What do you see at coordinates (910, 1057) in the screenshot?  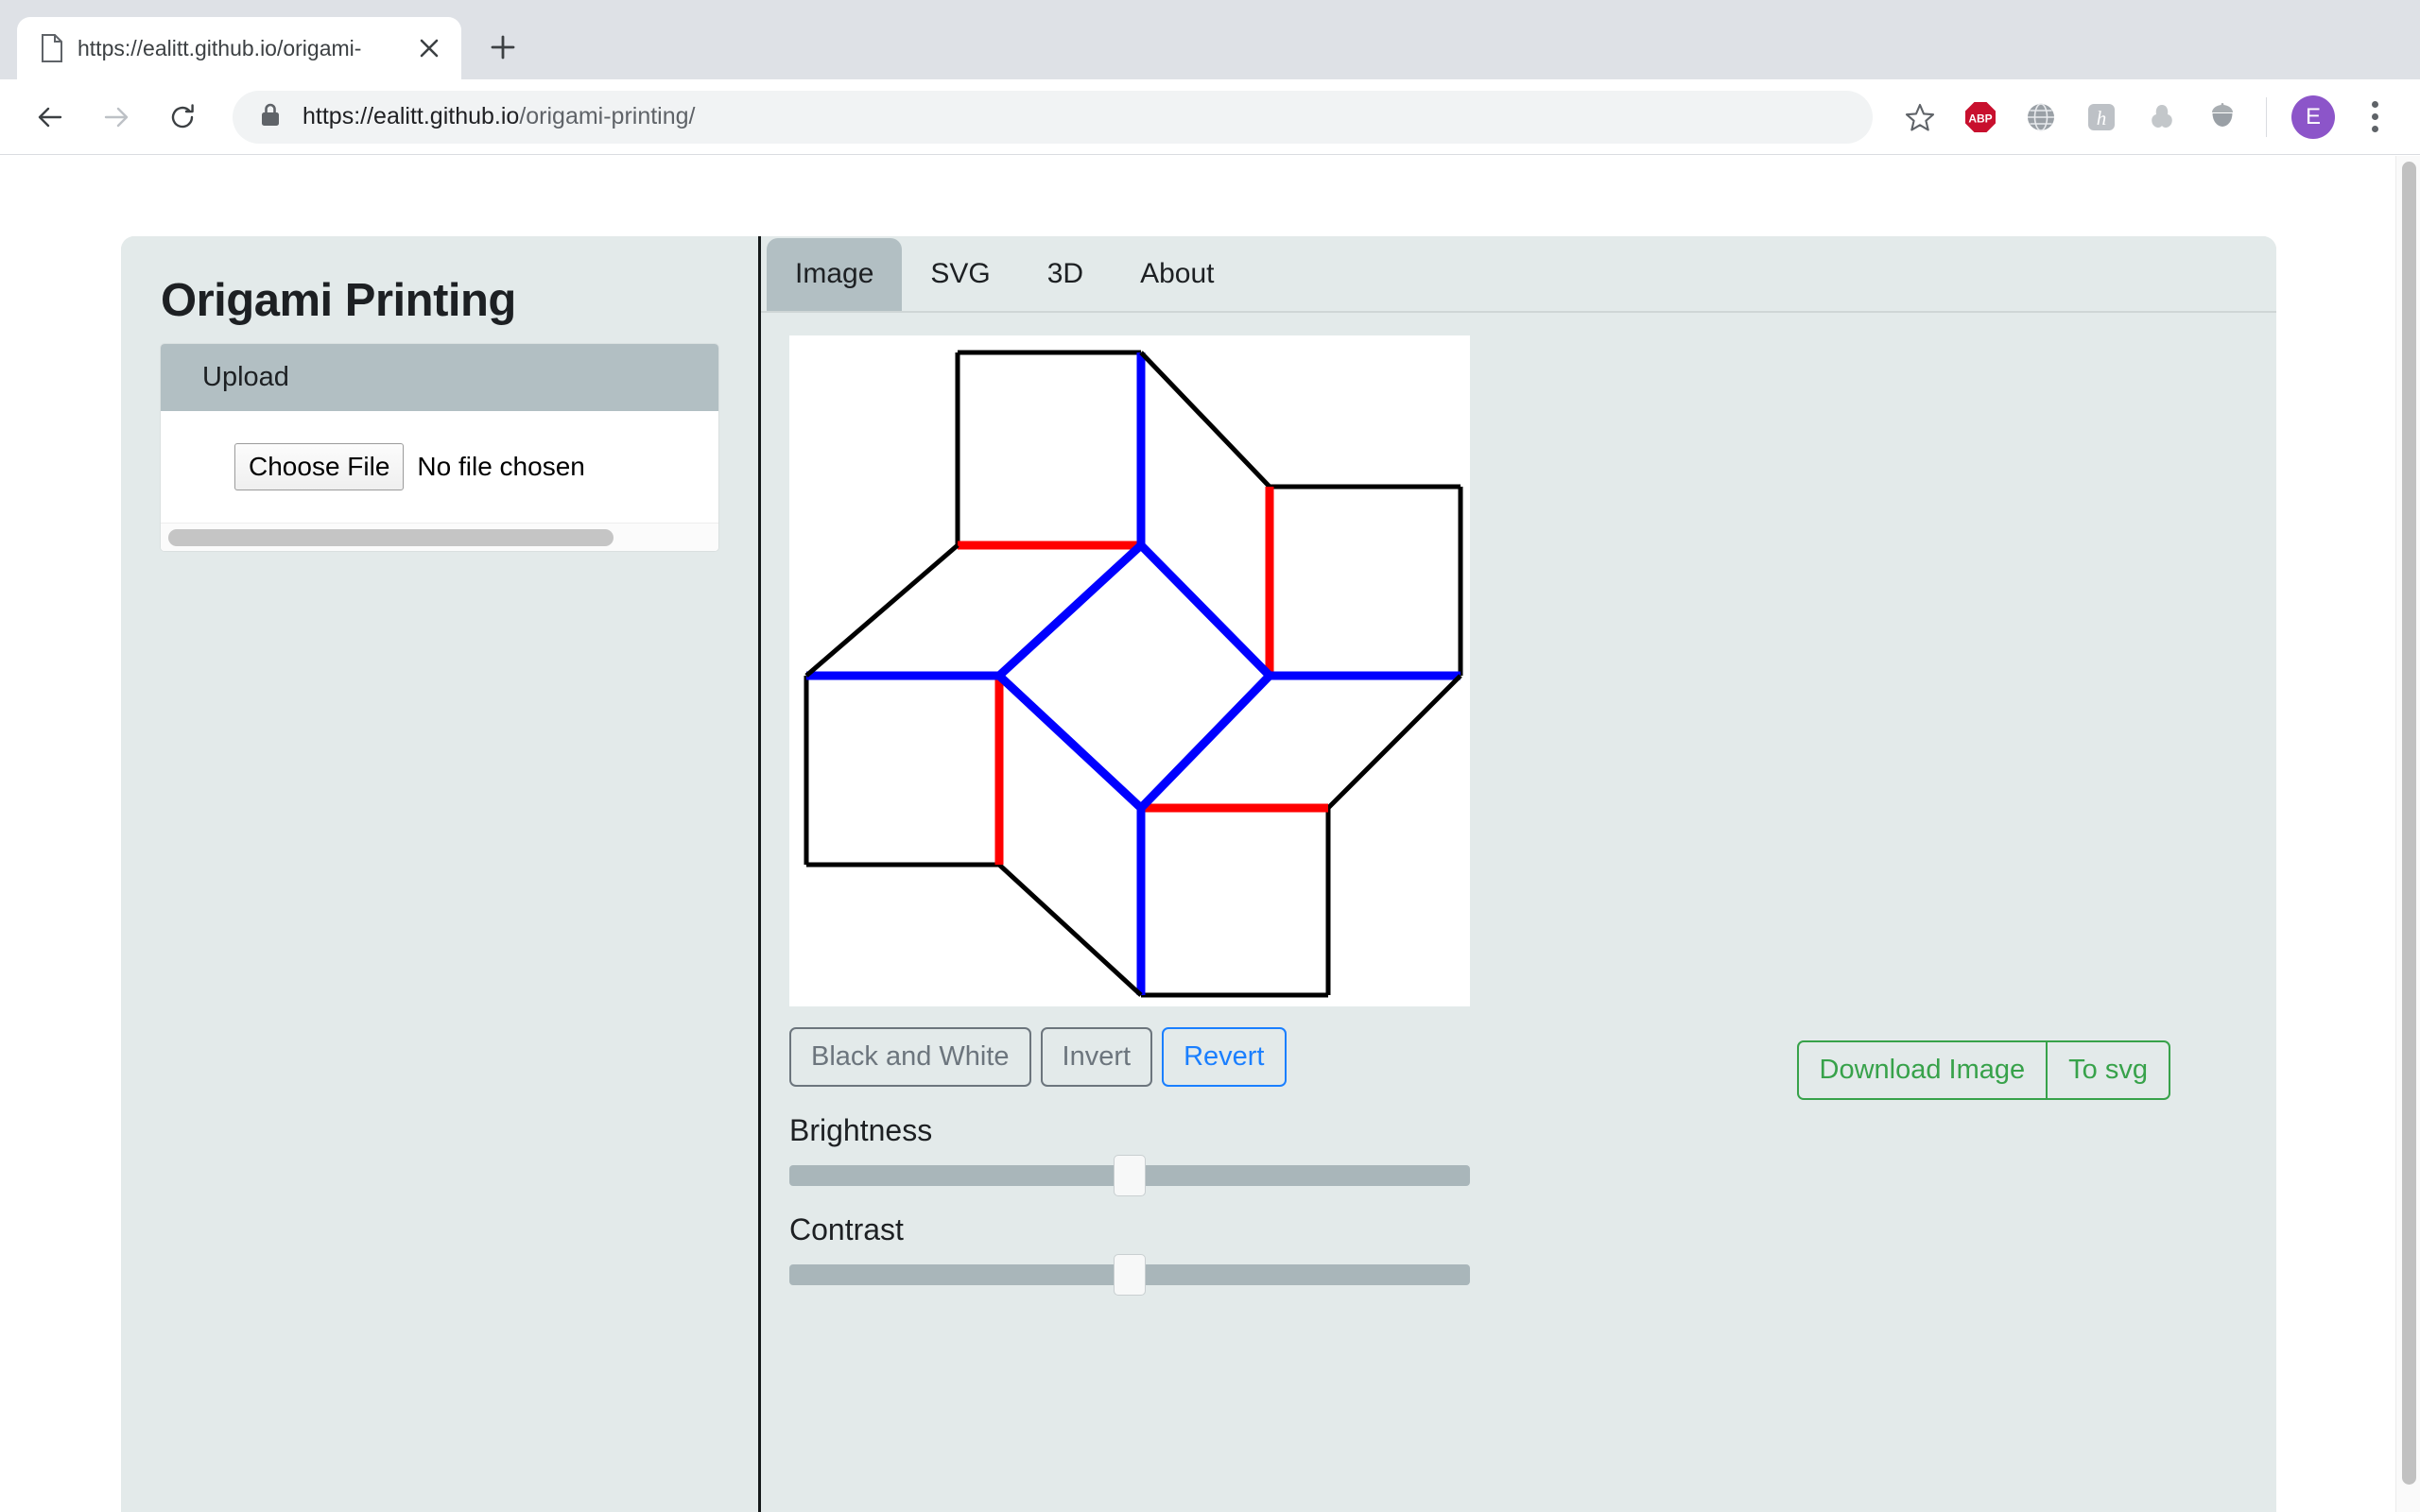 I see `black-and-white-button: Black and White` at bounding box center [910, 1057].